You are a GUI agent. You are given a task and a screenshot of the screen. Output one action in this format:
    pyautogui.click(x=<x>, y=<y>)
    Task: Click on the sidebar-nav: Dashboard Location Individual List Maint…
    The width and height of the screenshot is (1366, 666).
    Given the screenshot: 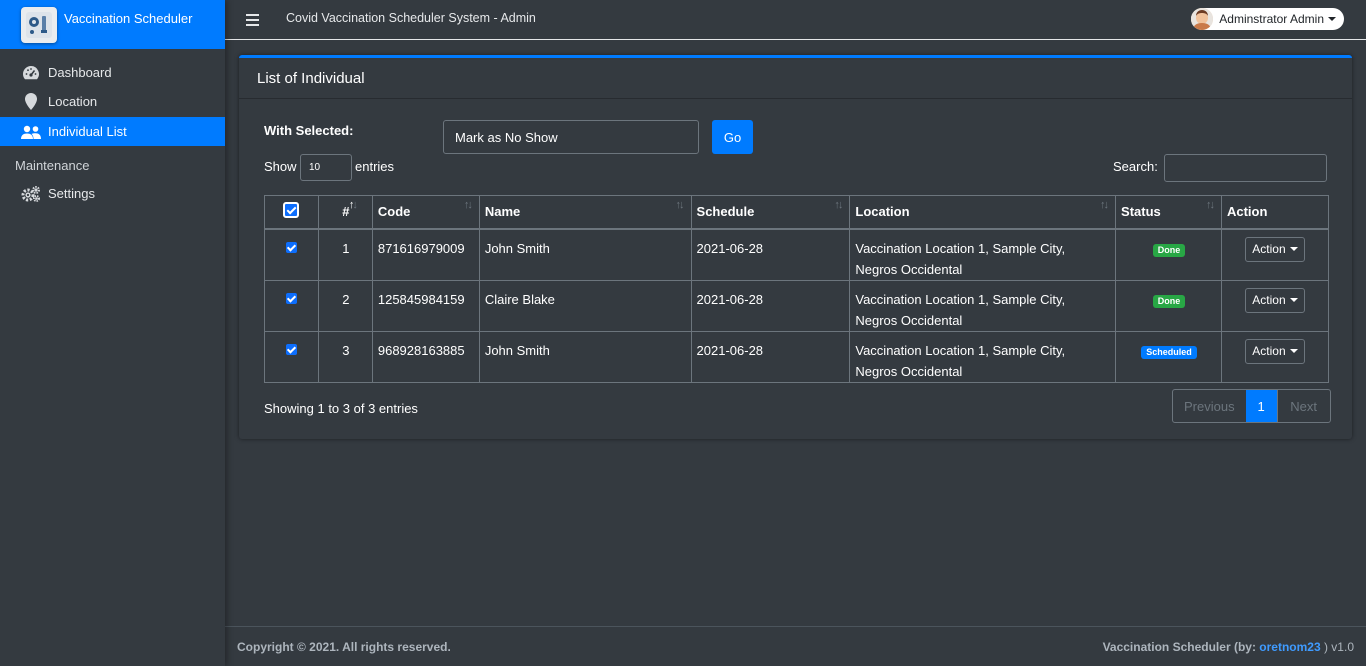 What is the action you would take?
    pyautogui.click(x=112, y=128)
    